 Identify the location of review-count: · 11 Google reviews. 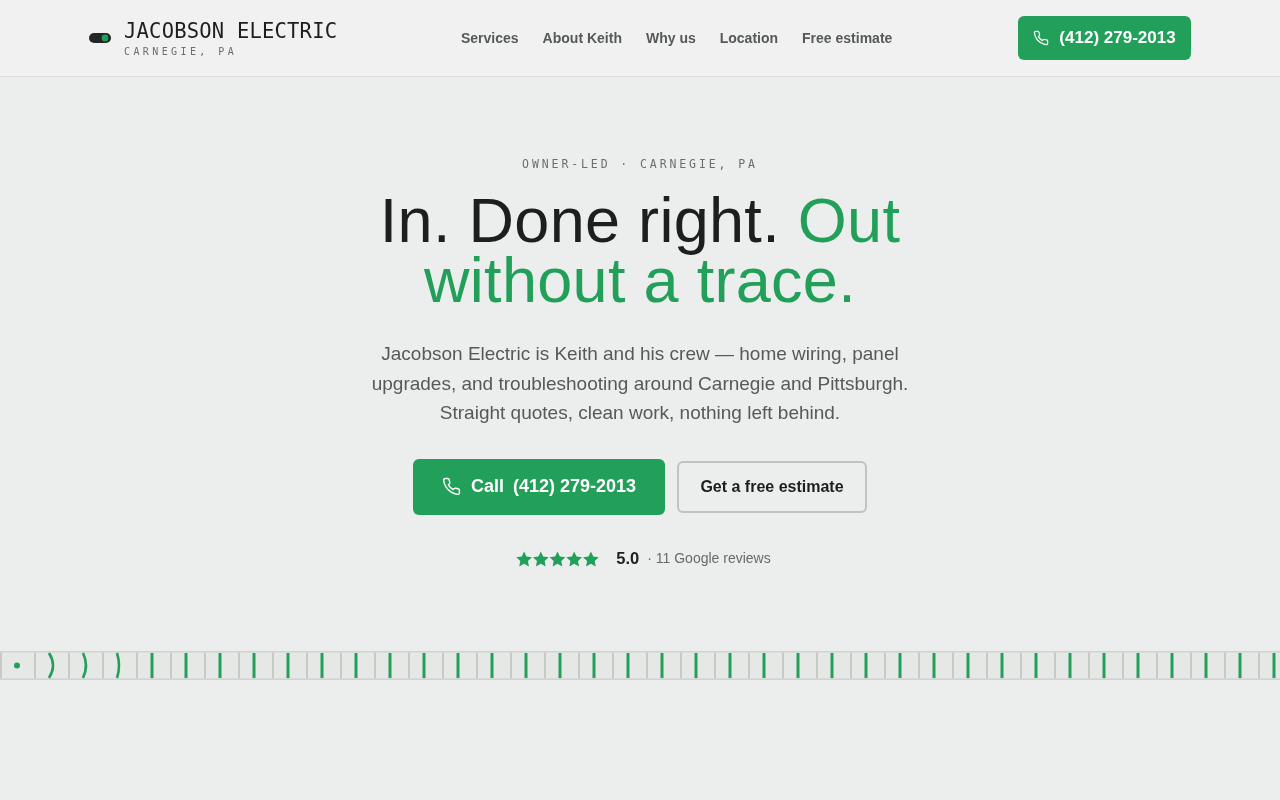
(709, 558).